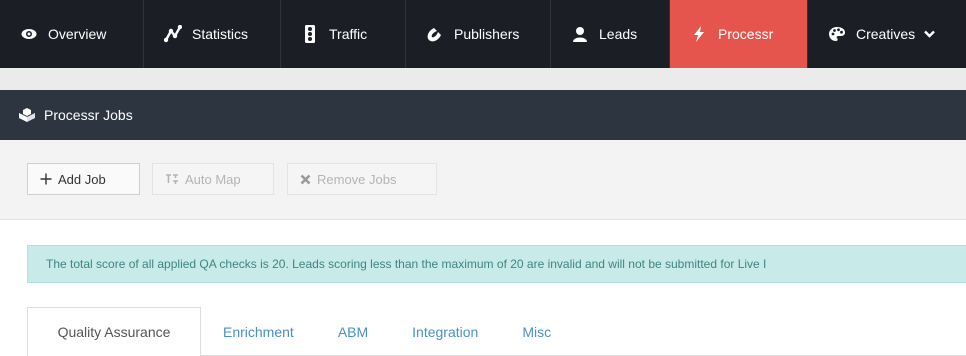 The image size is (966, 356). What do you see at coordinates (357, 179) in the screenshot?
I see `remove-jobs-label: Remove Jobs` at bounding box center [357, 179].